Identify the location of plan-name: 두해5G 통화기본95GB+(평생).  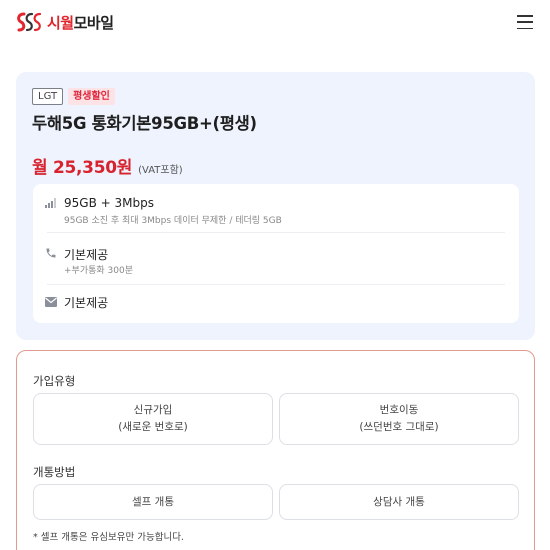
(144, 123).